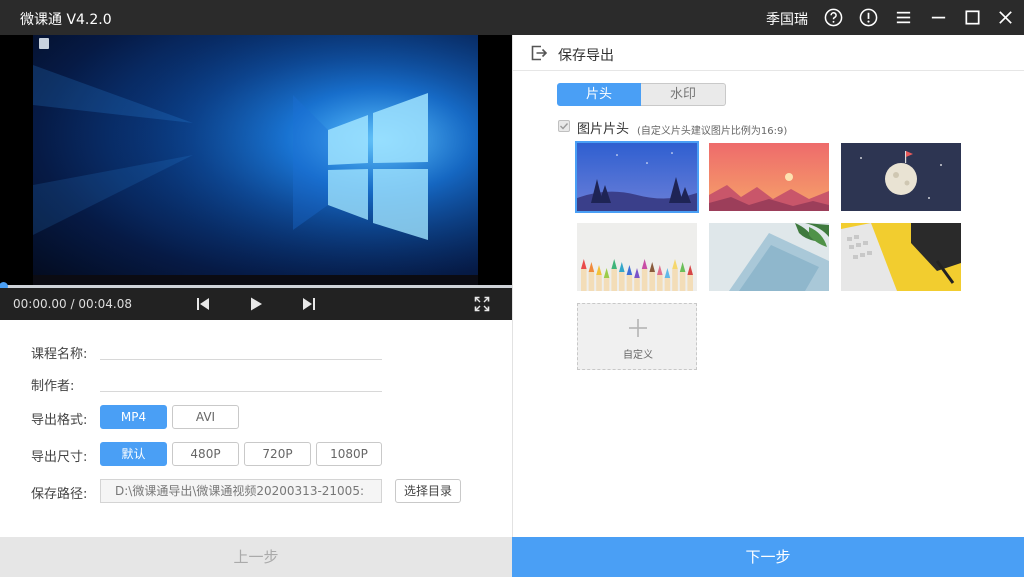 The height and width of the screenshot is (577, 1024). I want to click on author-field, so click(241, 391).